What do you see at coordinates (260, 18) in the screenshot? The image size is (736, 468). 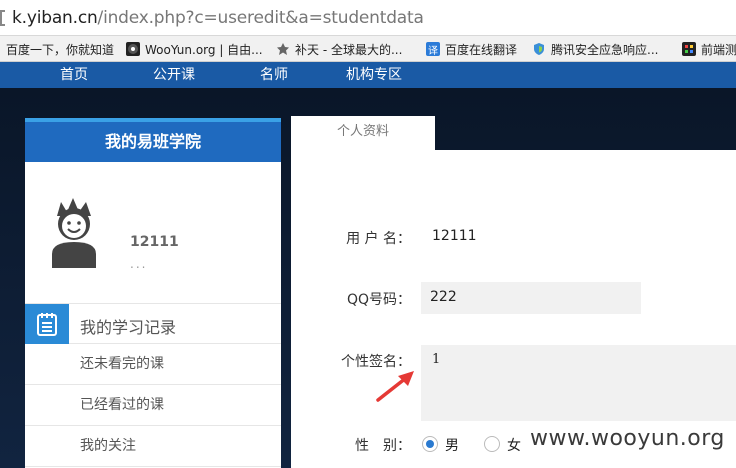 I see `url-path: /index.php?c=useredit&a=studentdata` at bounding box center [260, 18].